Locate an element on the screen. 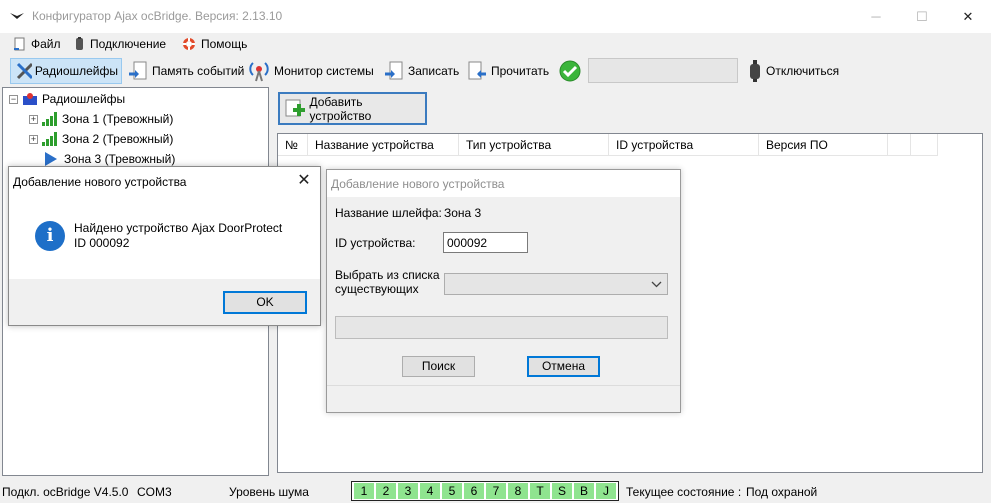 This screenshot has height=503, width=991. dialog-close-button: ✕ is located at coordinates (304, 181).